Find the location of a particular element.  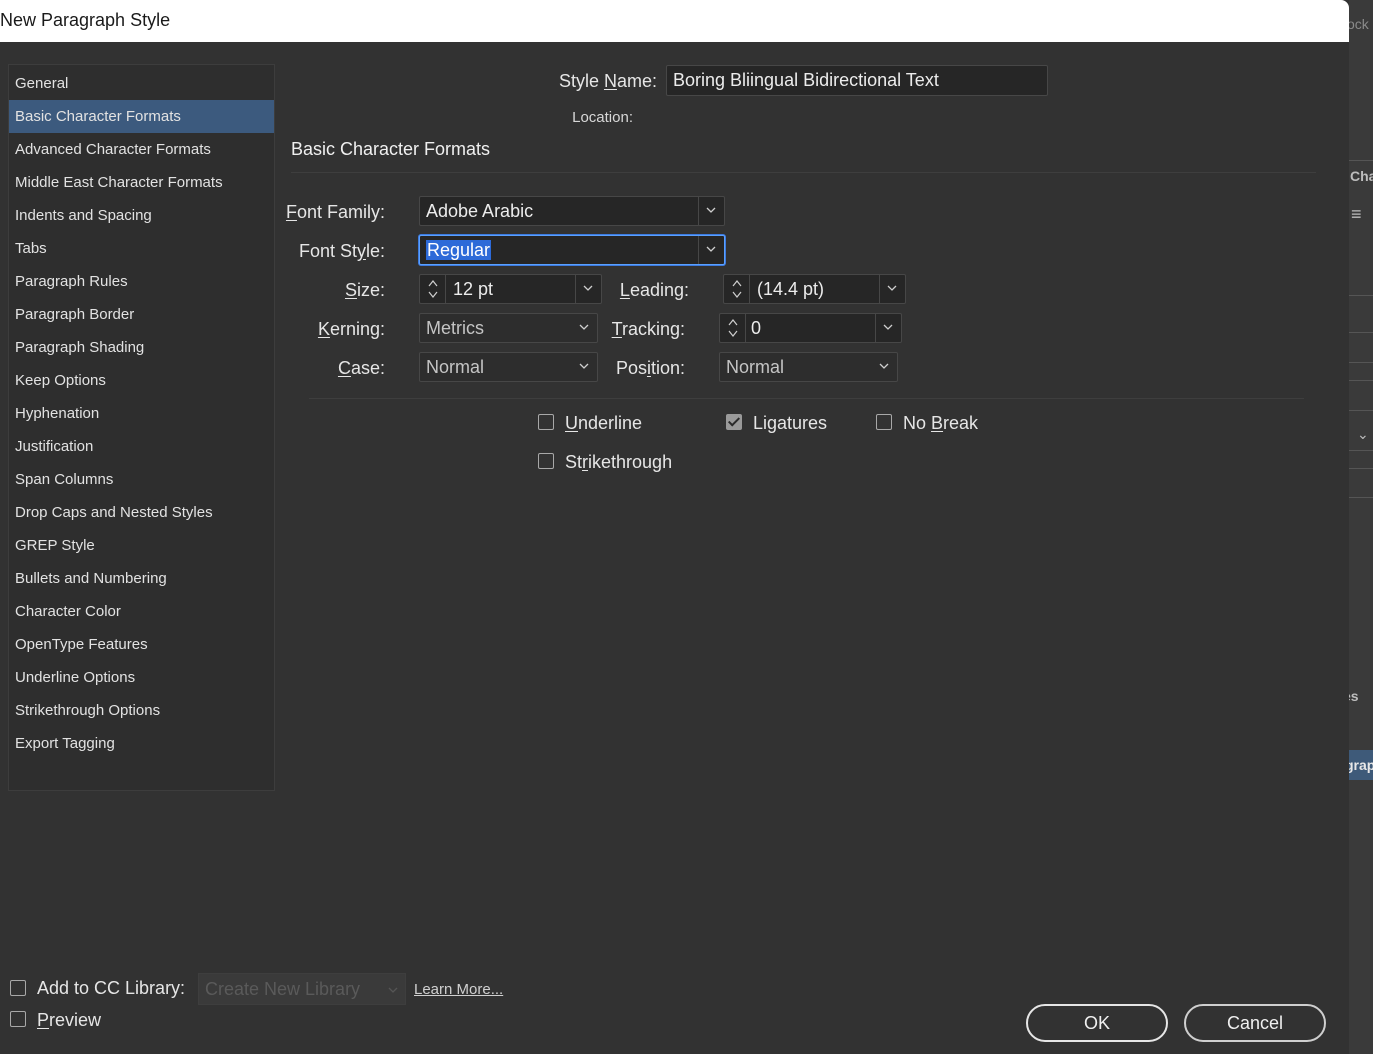

no-break-checkbox is located at coordinates (884, 422).